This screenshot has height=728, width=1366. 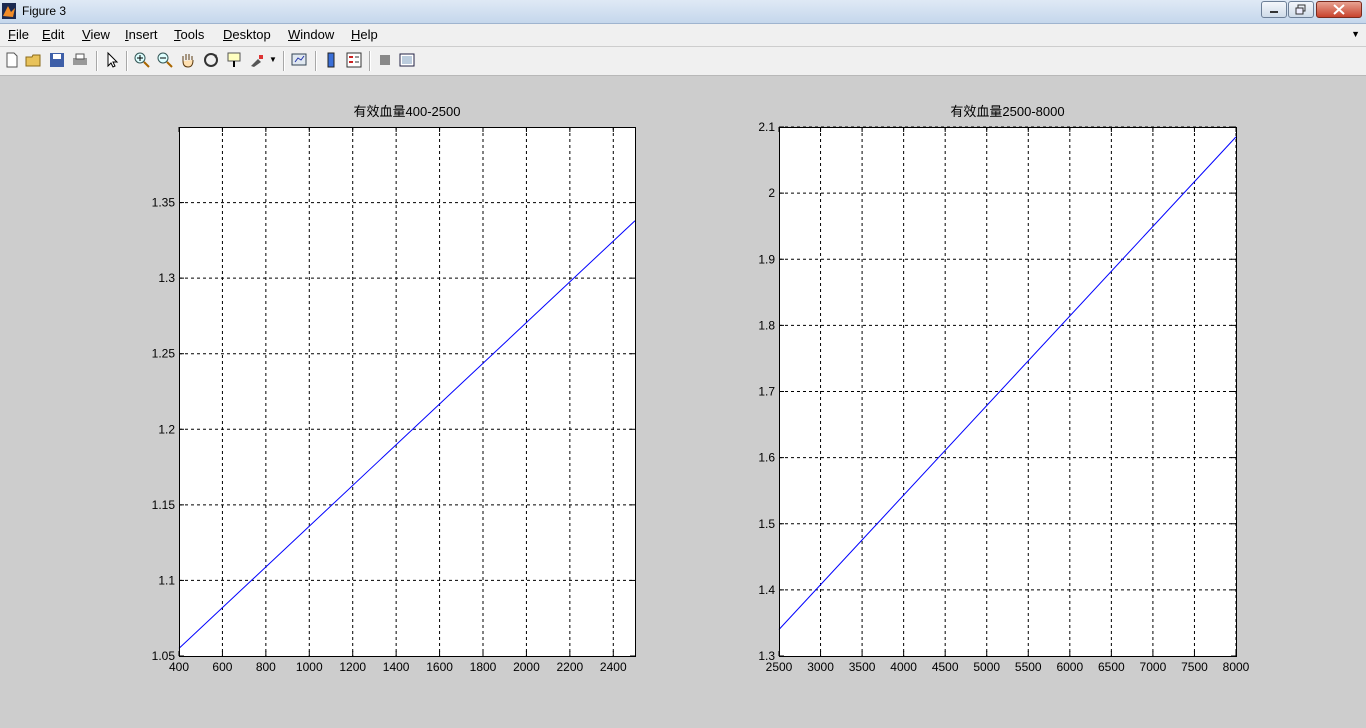 I want to click on menu-window: Window, so click(x=311, y=34).